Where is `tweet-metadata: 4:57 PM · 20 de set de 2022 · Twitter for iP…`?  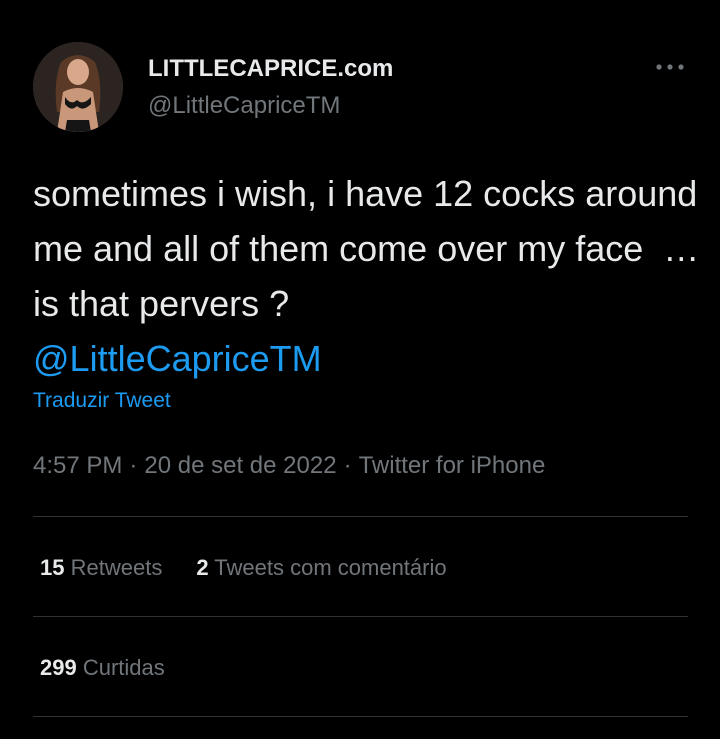 tweet-metadata: 4:57 PM · 20 de set de 2022 · Twitter for iP… is located at coordinates (289, 466).